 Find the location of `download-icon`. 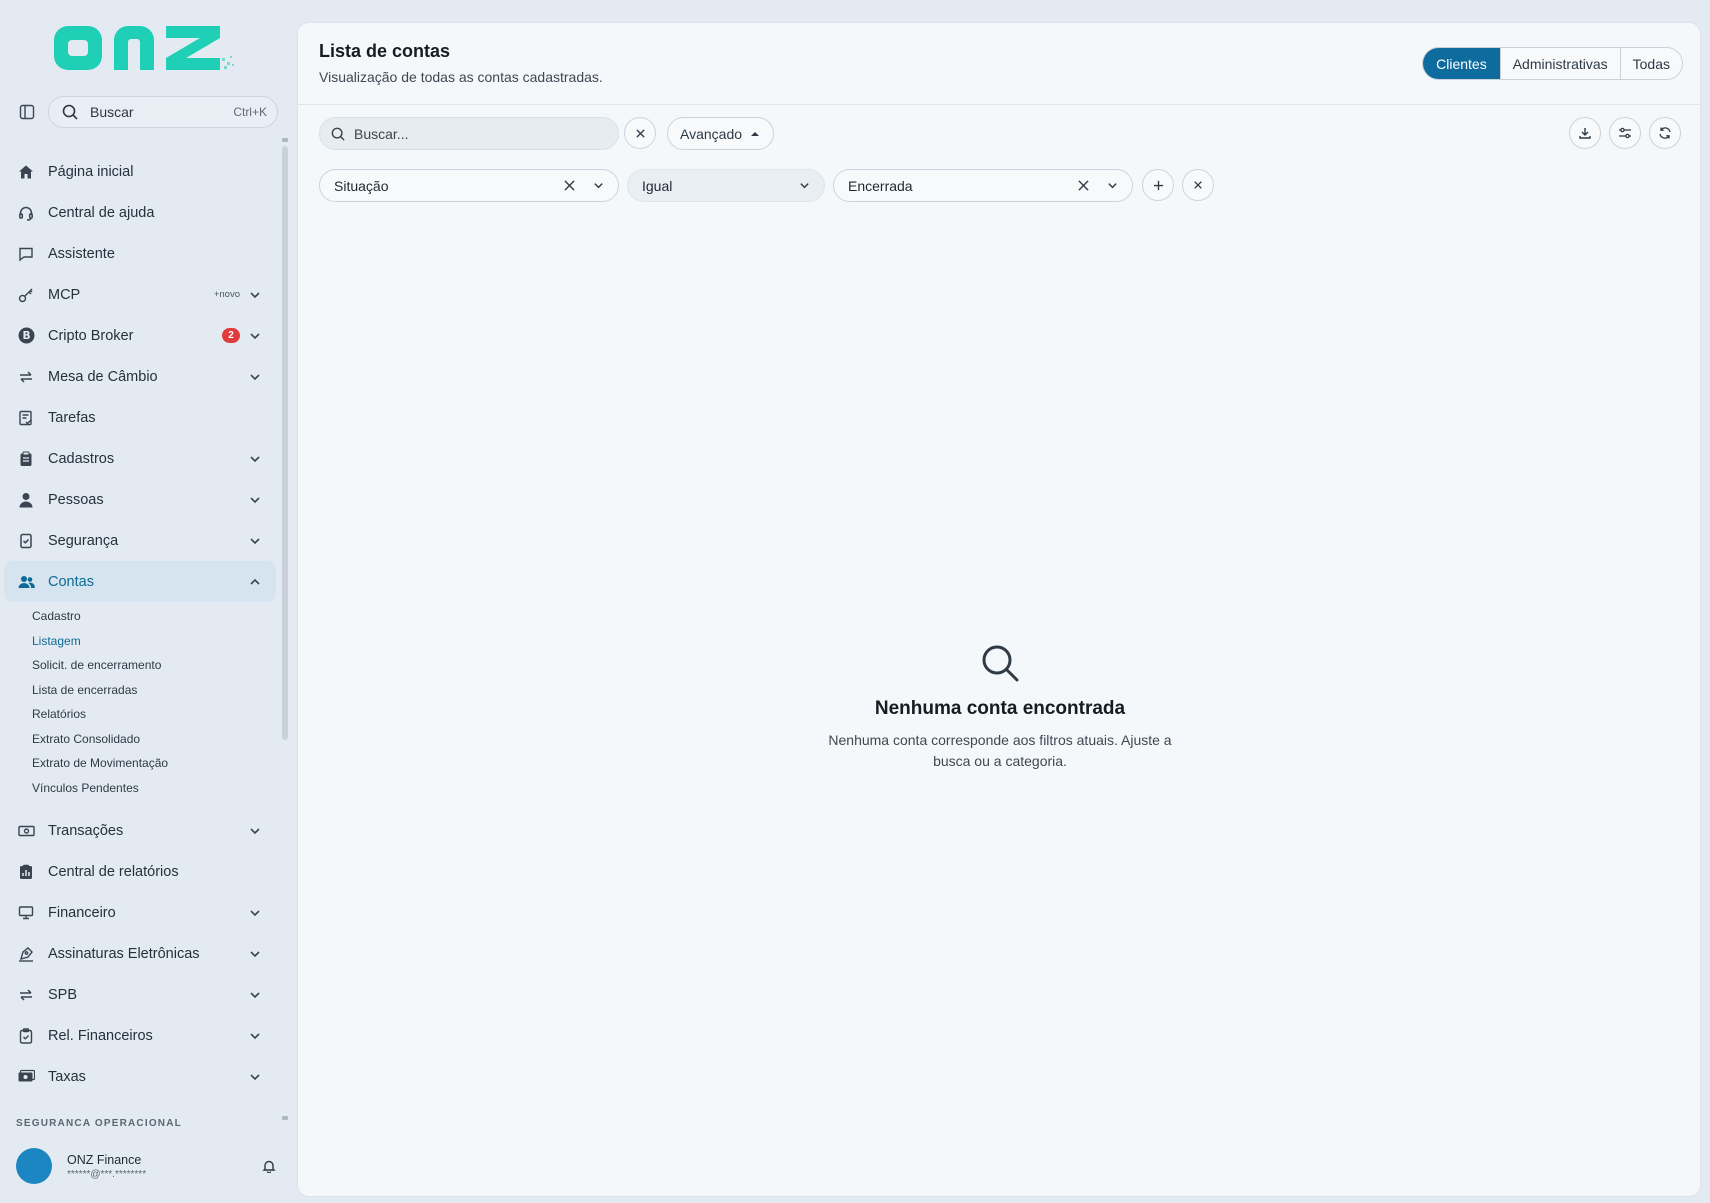

download-icon is located at coordinates (1585, 133).